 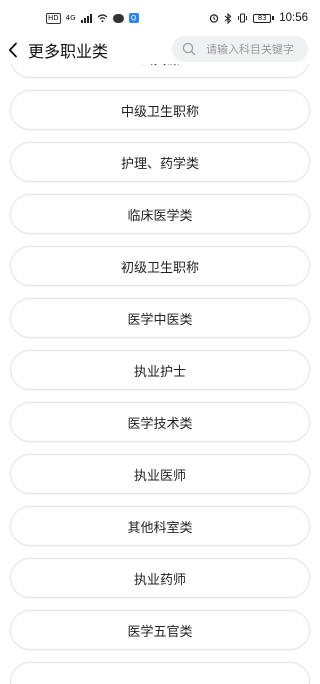 I want to click on signal-icon, so click(x=86, y=18).